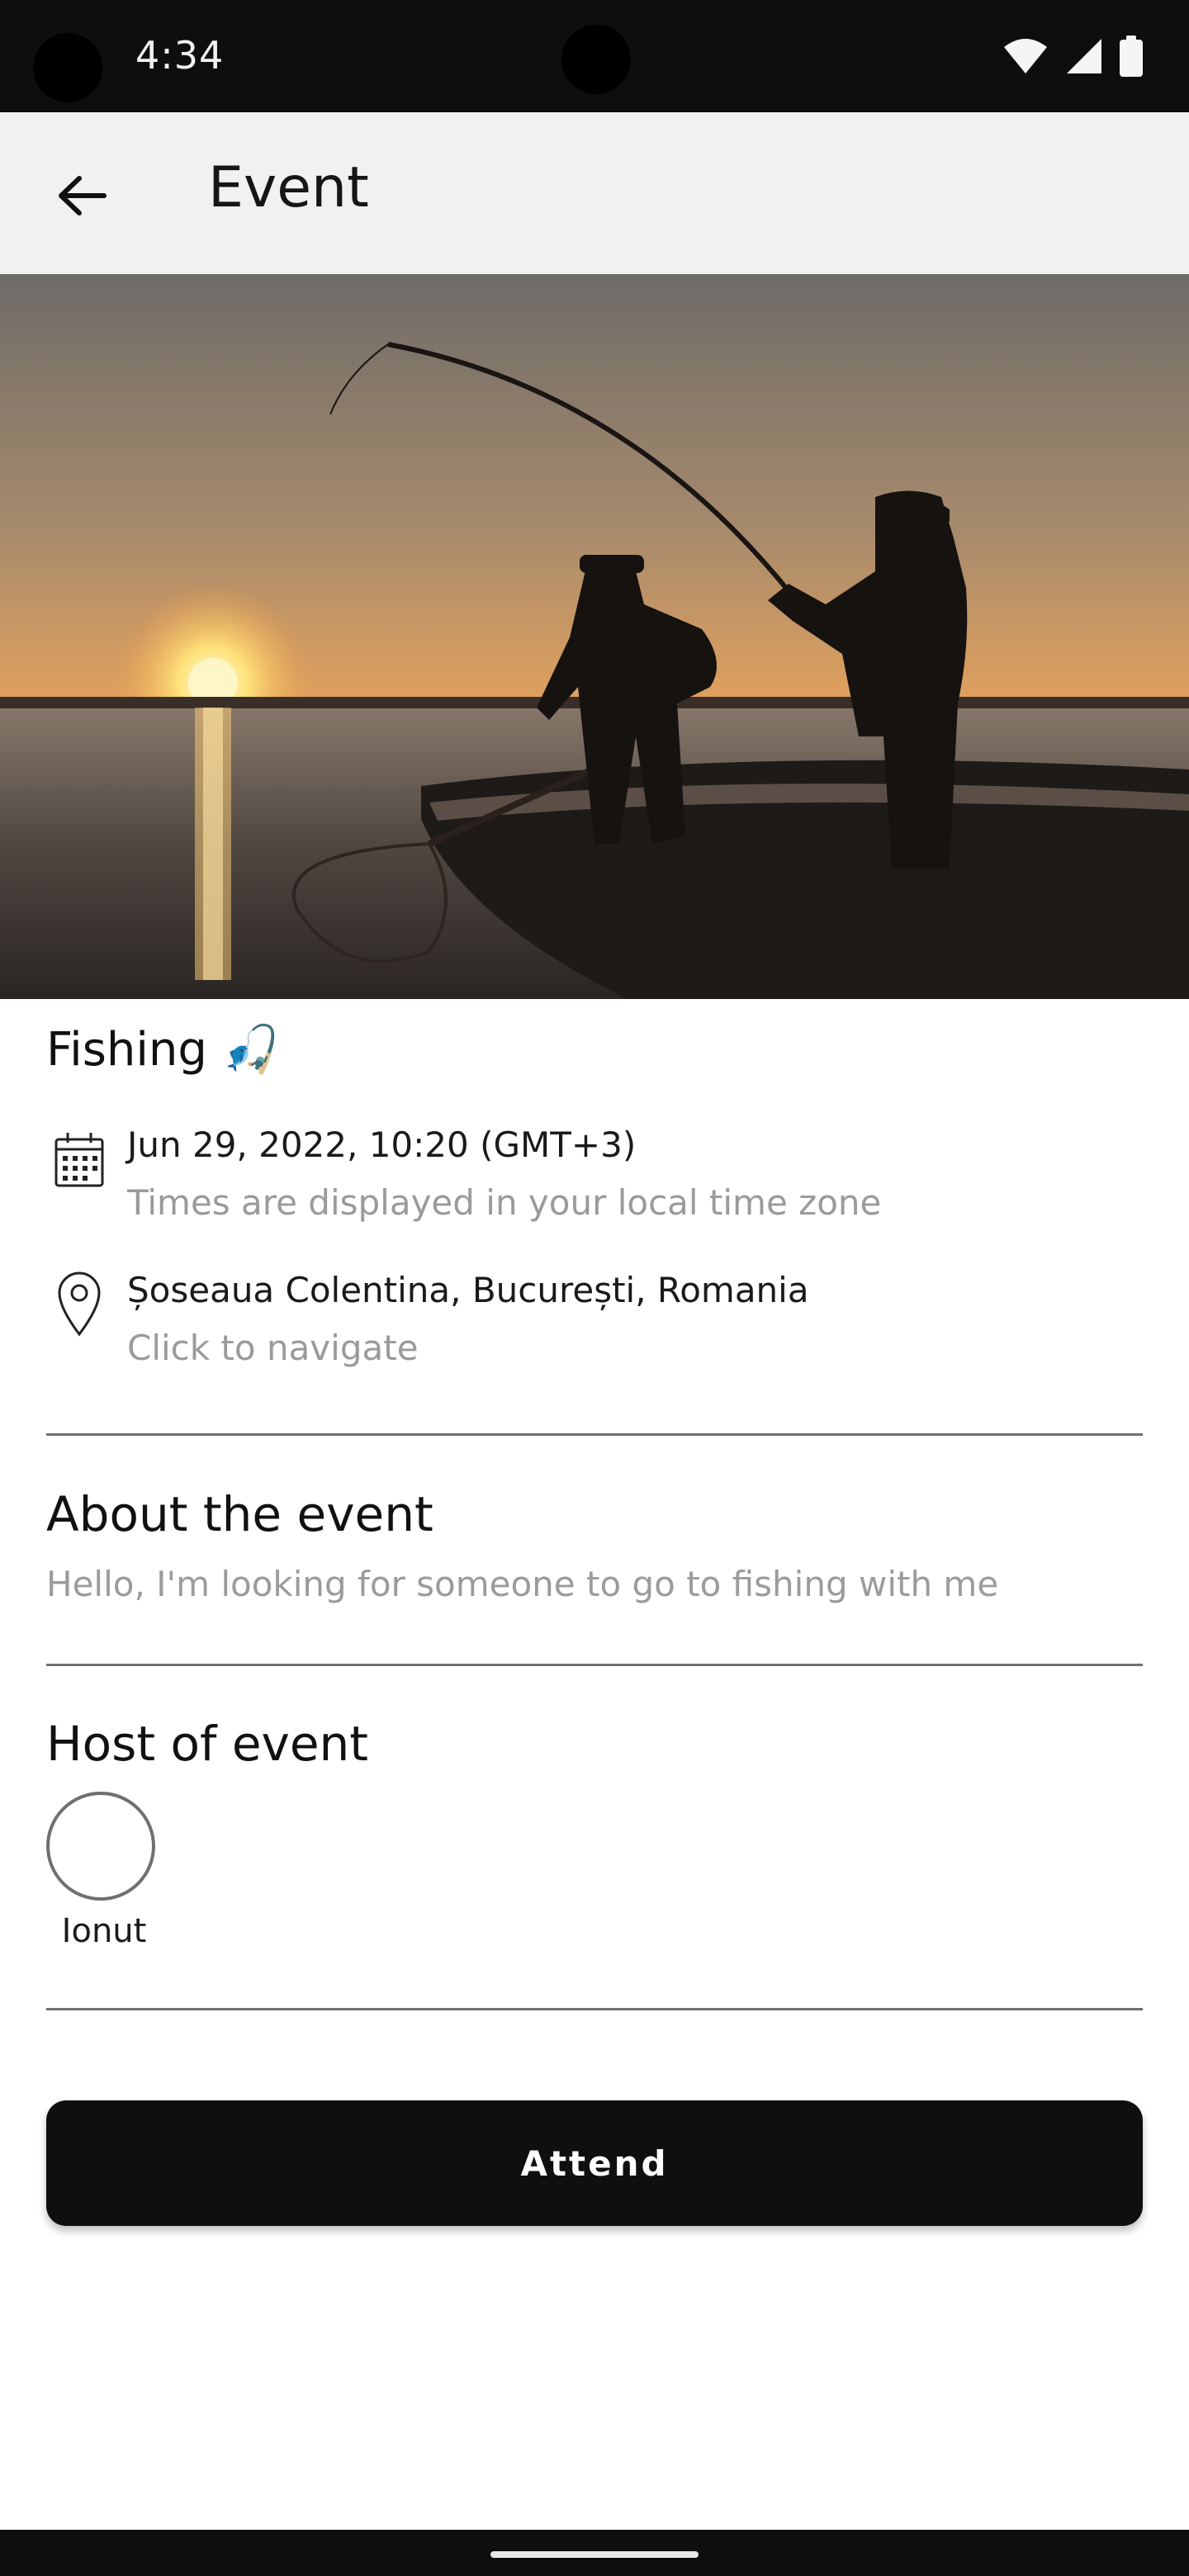 This screenshot has width=1189, height=2576. I want to click on navigate-hint: Click to navigate, so click(273, 1348).